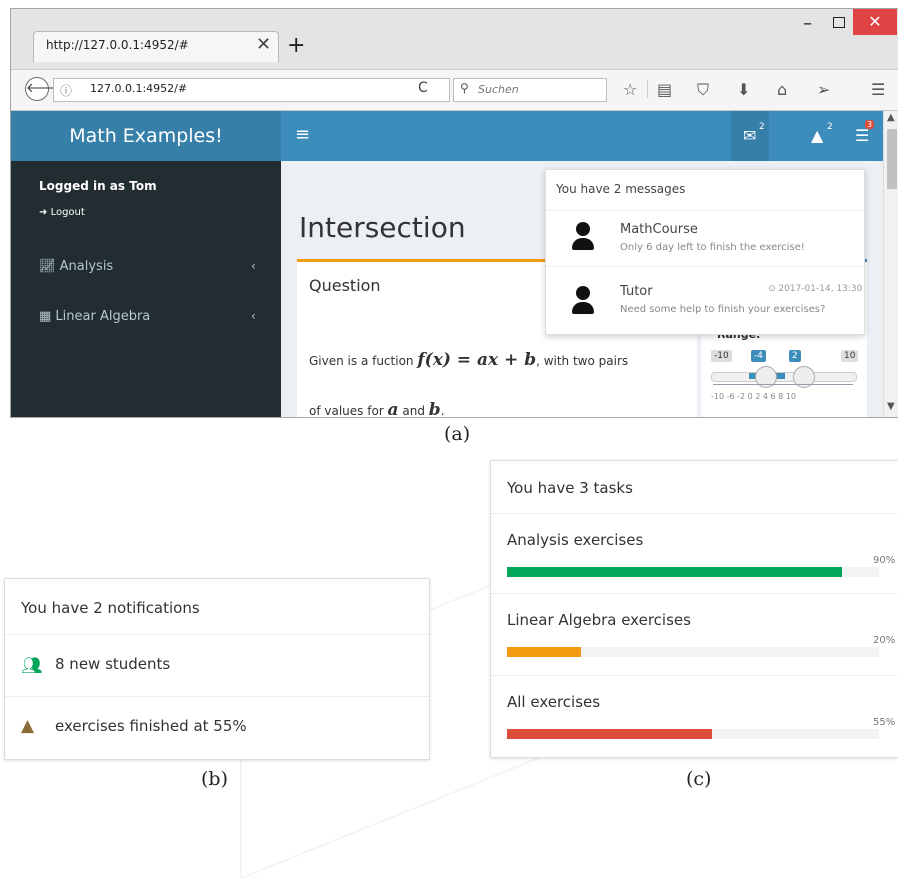  What do you see at coordinates (570, 488) in the screenshot?
I see `tasks-header: You have 3 tasks` at bounding box center [570, 488].